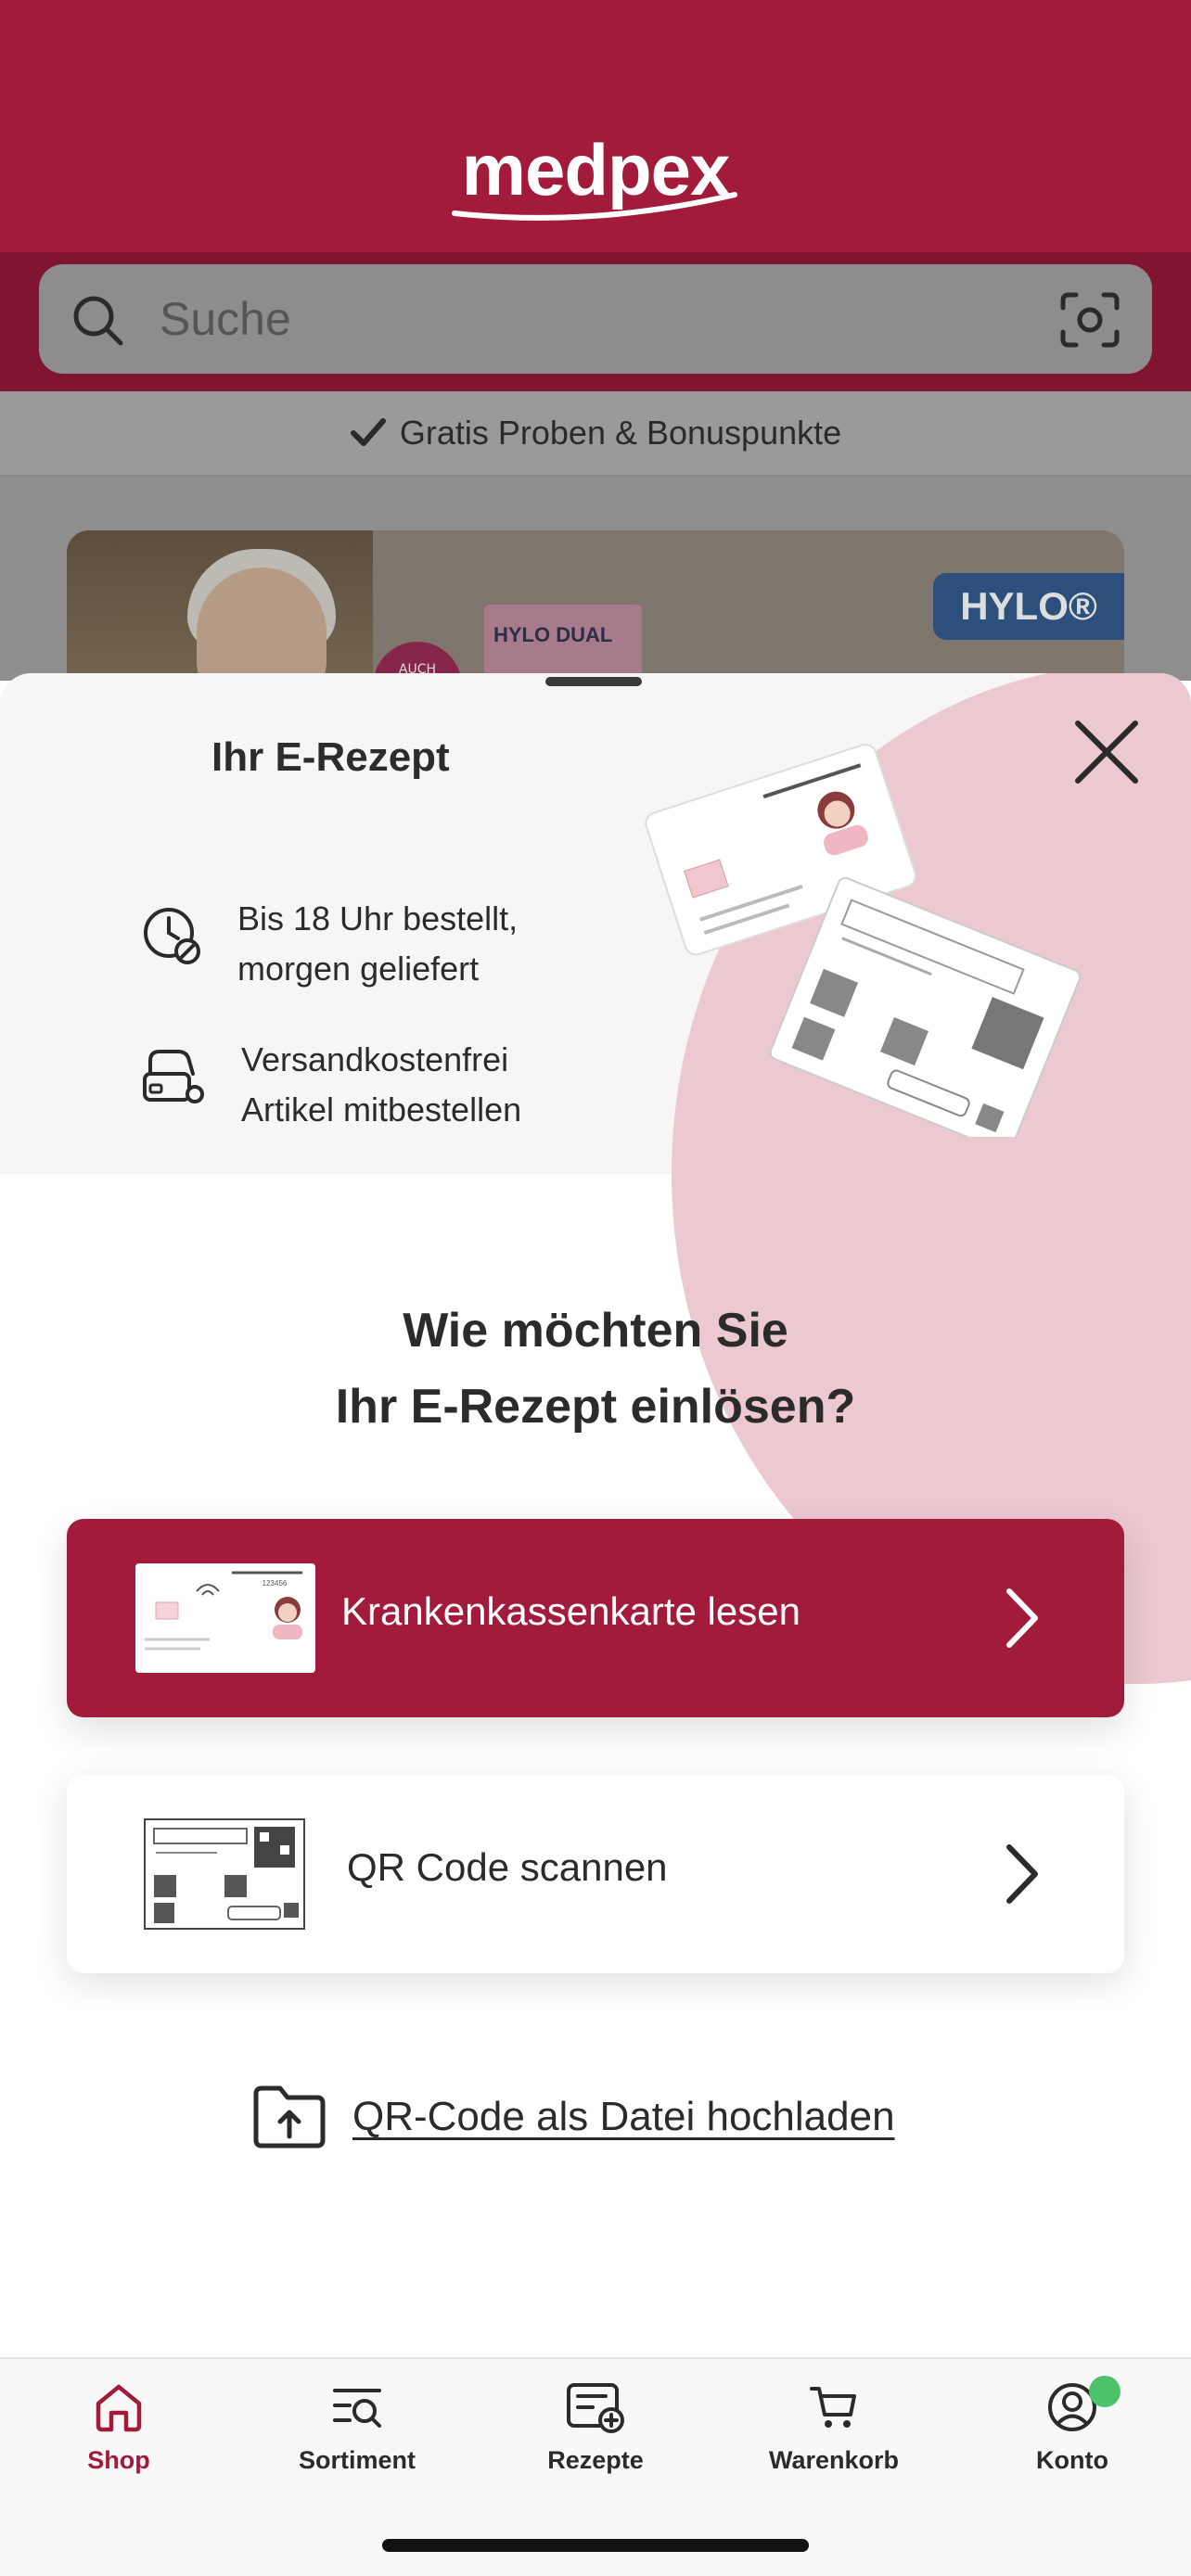  I want to click on tab-label: Rezepte, so click(595, 2460).